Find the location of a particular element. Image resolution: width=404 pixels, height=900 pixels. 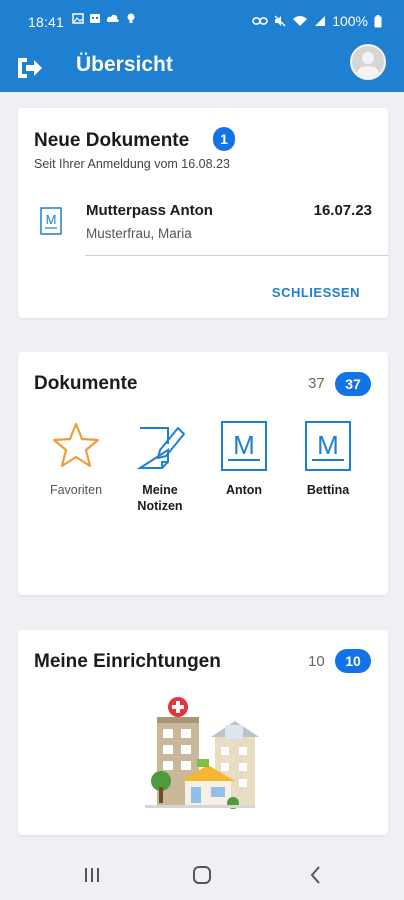

tile-favoriten: Favoriten is located at coordinates (76, 459).